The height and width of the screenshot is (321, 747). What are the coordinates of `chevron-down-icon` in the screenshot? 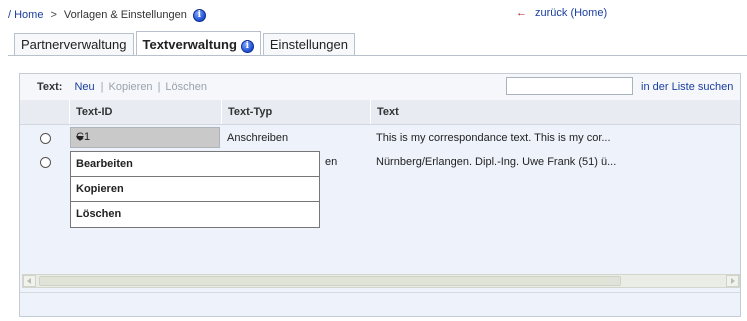 It's located at (80, 138).